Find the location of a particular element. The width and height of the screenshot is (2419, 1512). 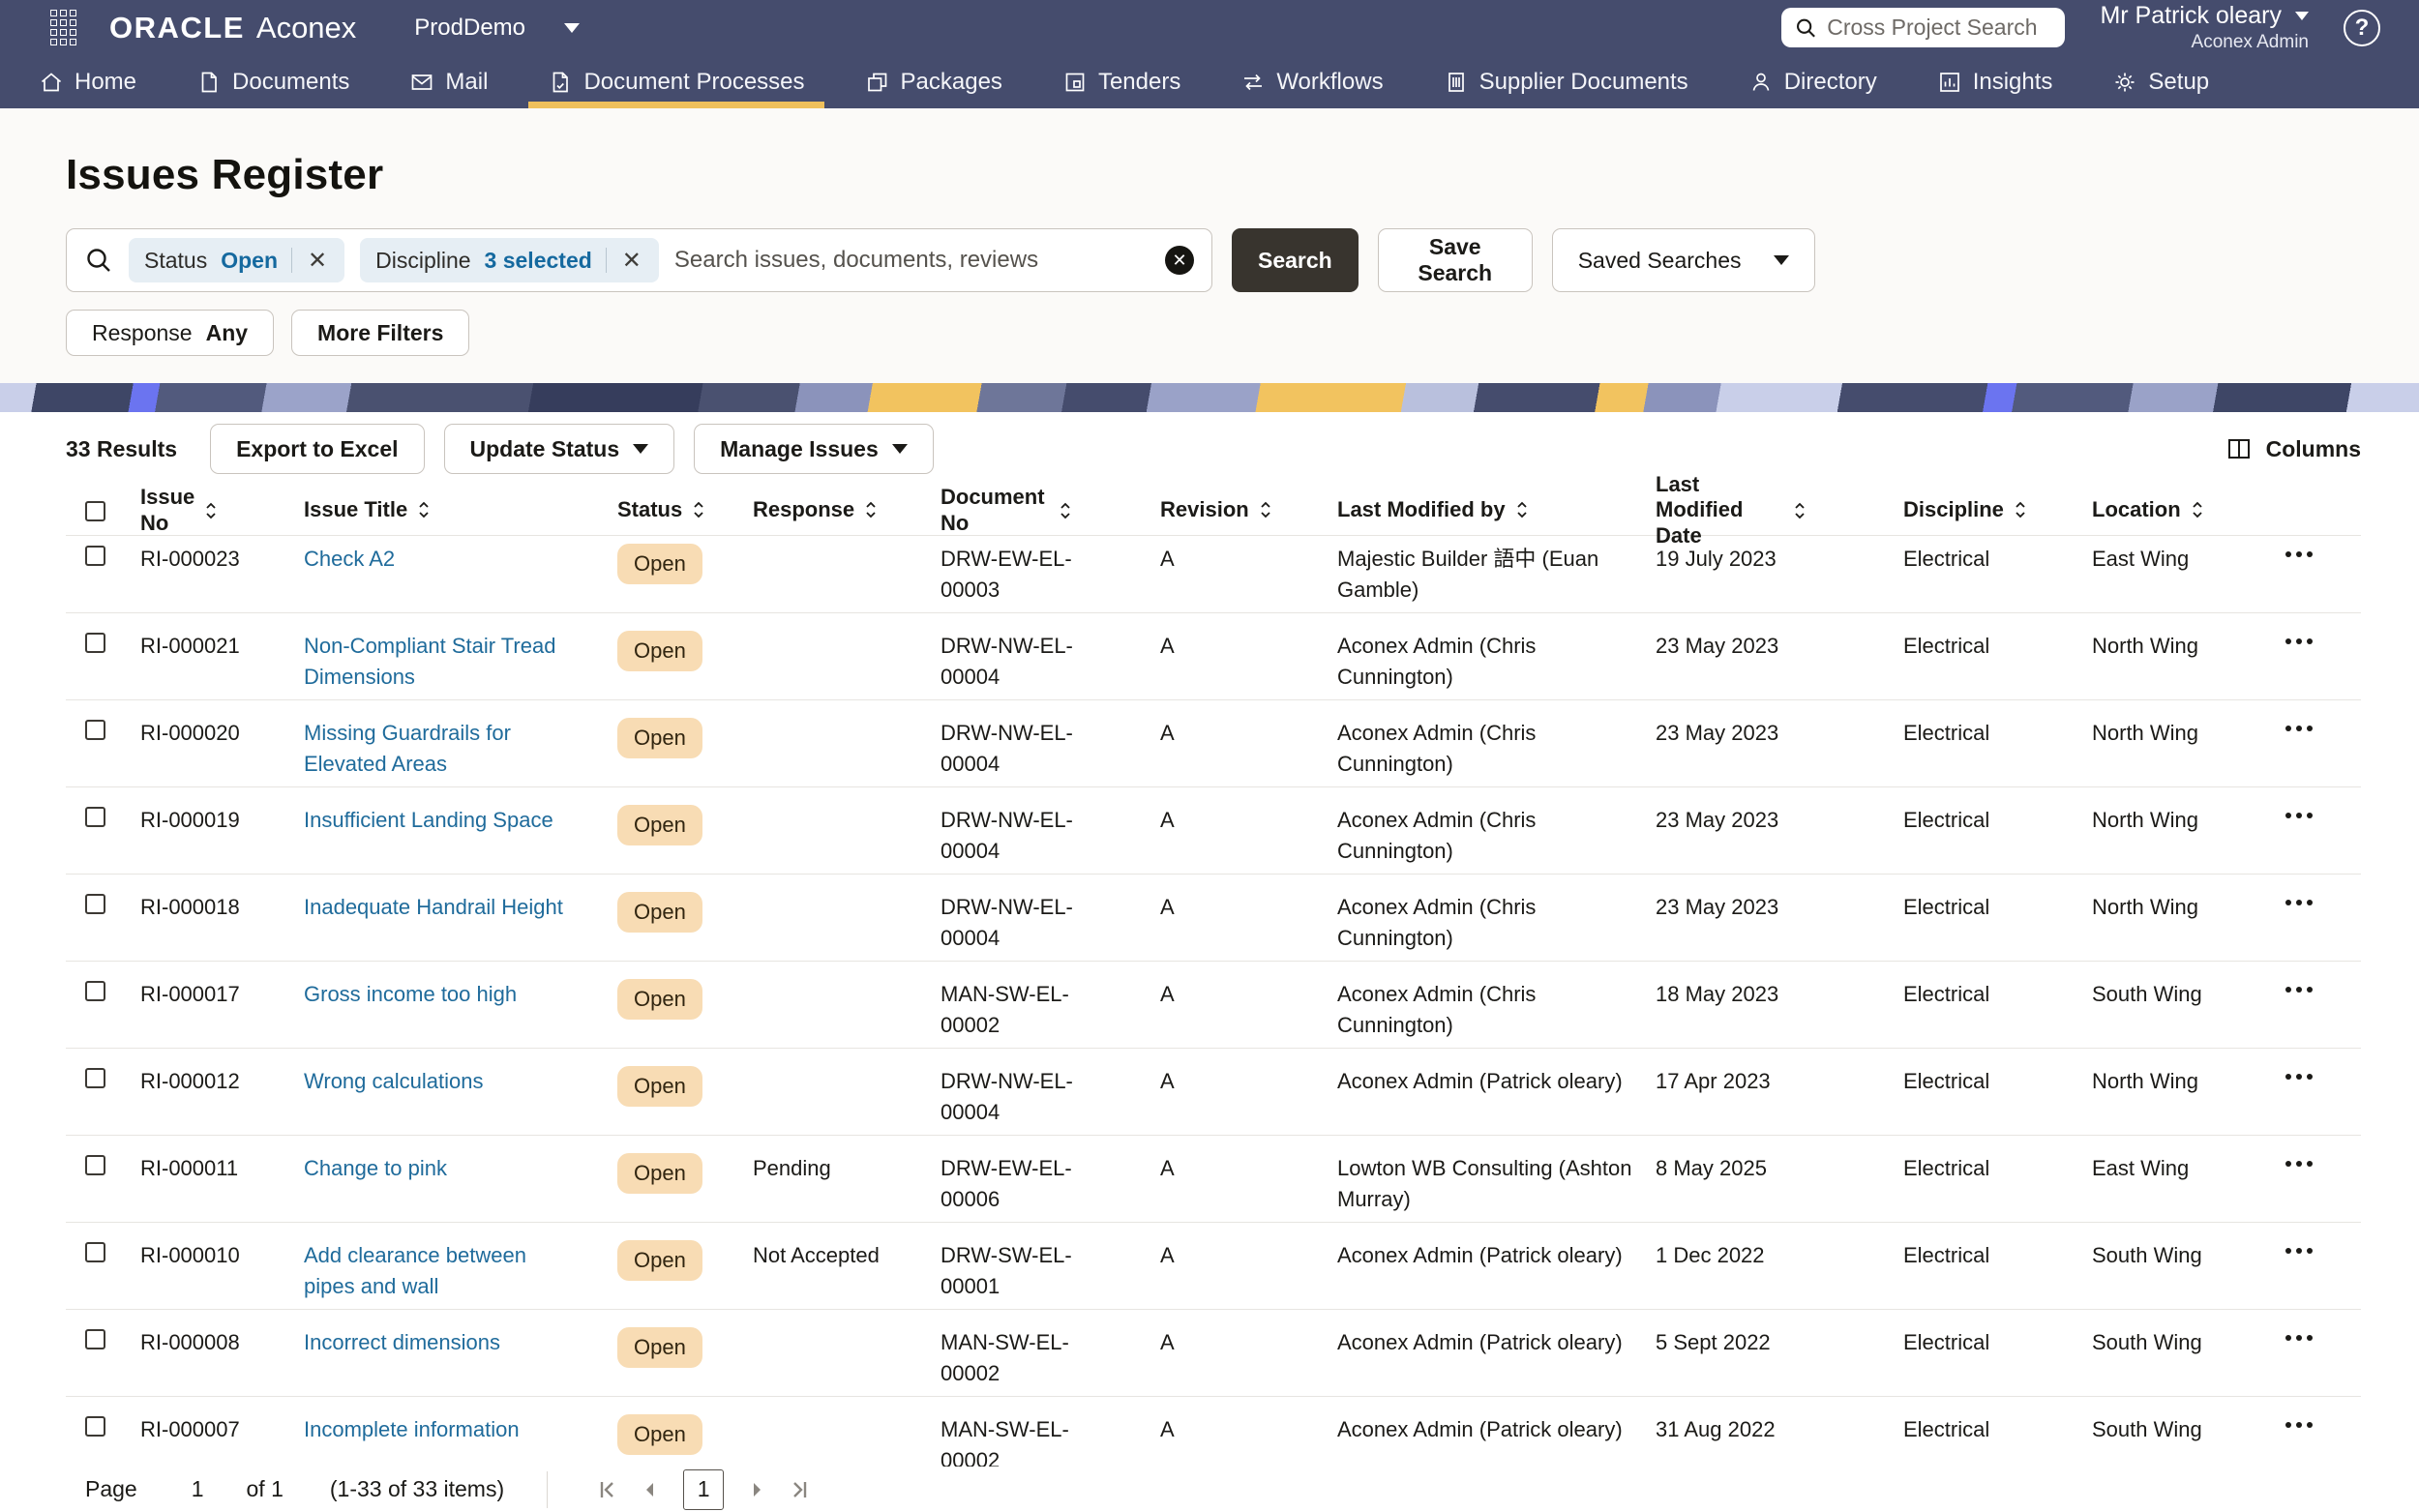

nav-item-home: Home is located at coordinates (87, 82).